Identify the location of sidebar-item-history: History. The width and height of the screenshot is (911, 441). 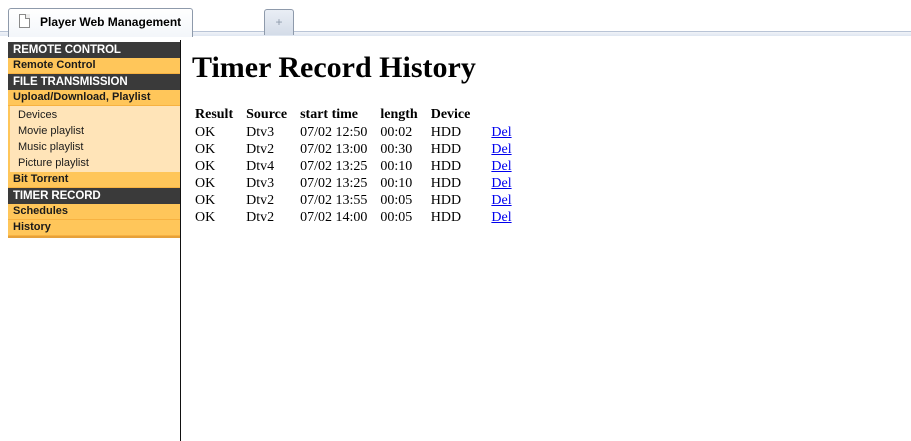
(94, 228).